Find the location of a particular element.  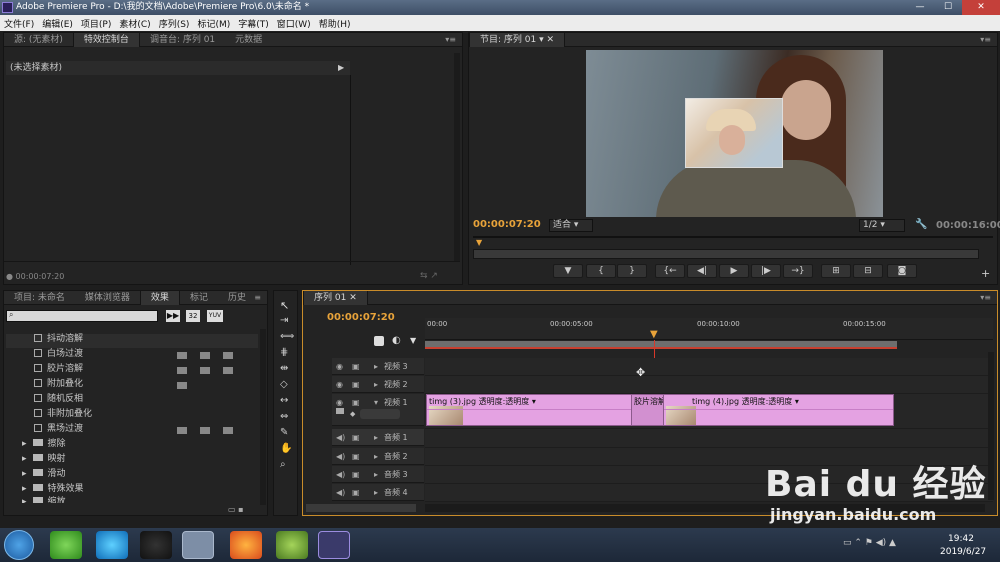

lift-button: ⊞ is located at coordinates (836, 271).